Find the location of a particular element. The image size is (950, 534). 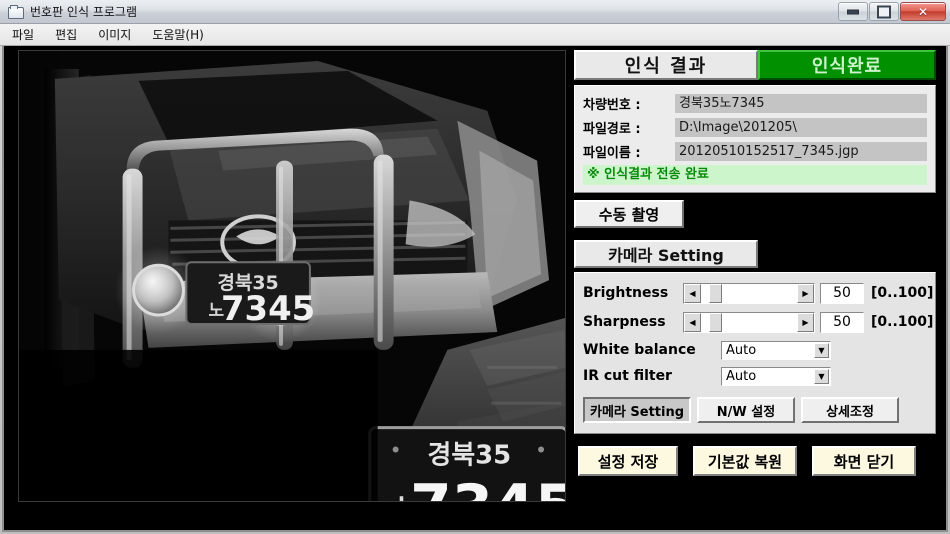

field-row-plate-number: 차량번호 : 경북35노7345 is located at coordinates (755, 103).